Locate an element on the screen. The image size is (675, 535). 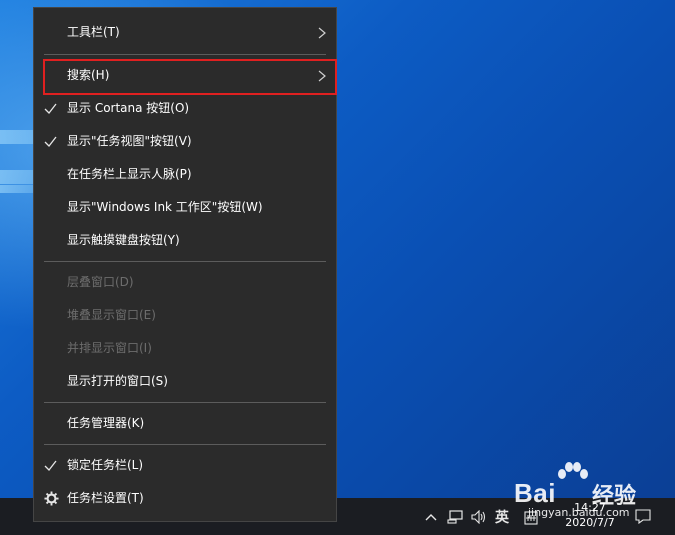
network-tray-button is located at coordinates (455, 516).